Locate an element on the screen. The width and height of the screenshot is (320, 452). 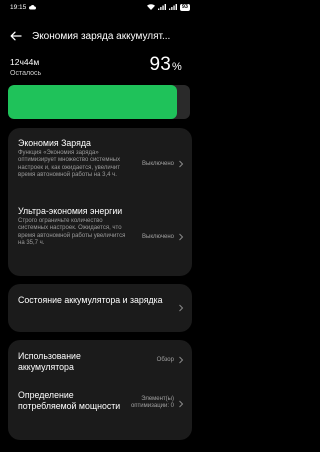
battery-time-caption: Осталось is located at coordinates (26, 73).